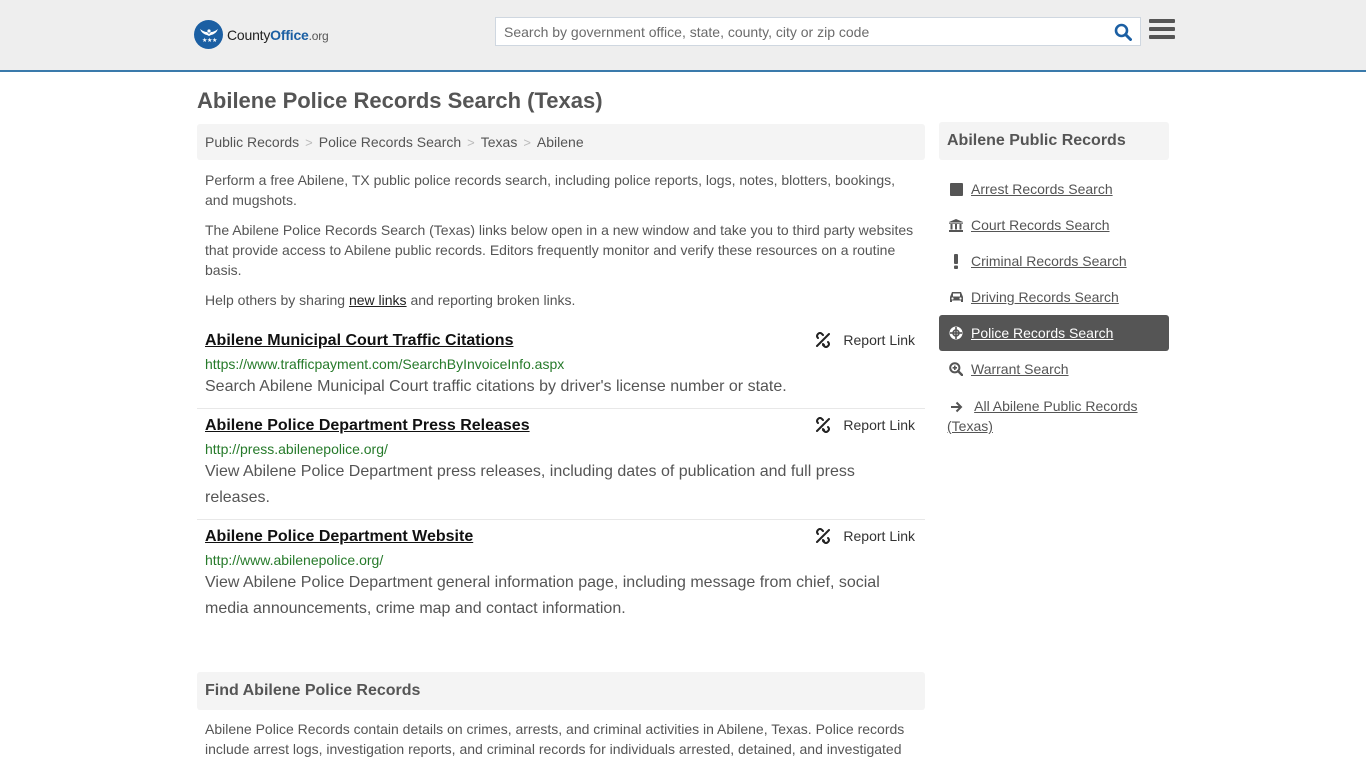  What do you see at coordinates (1054, 333) in the screenshot?
I see `sidebar-item-police-records: Police Records Search` at bounding box center [1054, 333].